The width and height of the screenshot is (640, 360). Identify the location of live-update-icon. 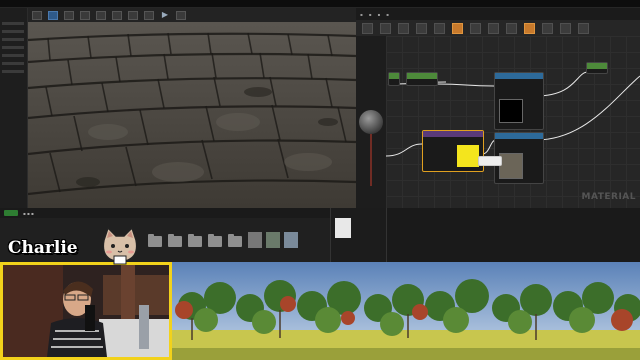
(529, 28).